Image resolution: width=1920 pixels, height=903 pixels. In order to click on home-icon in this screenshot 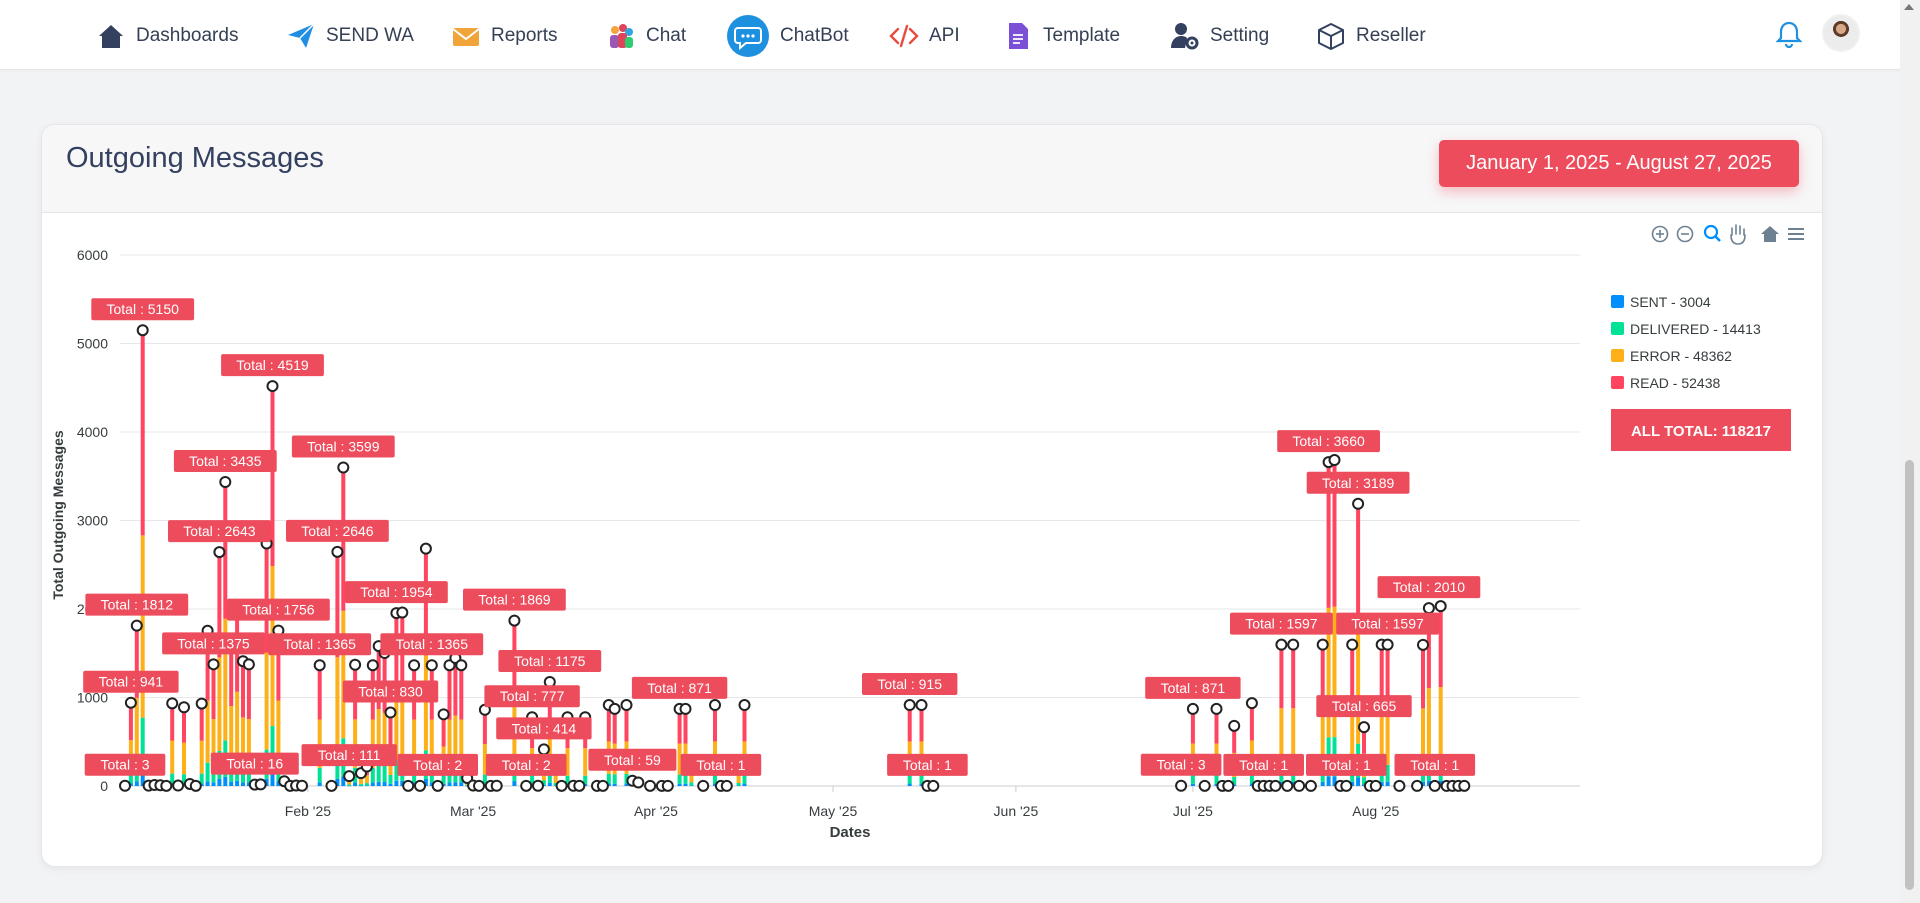, I will do `click(1770, 234)`.